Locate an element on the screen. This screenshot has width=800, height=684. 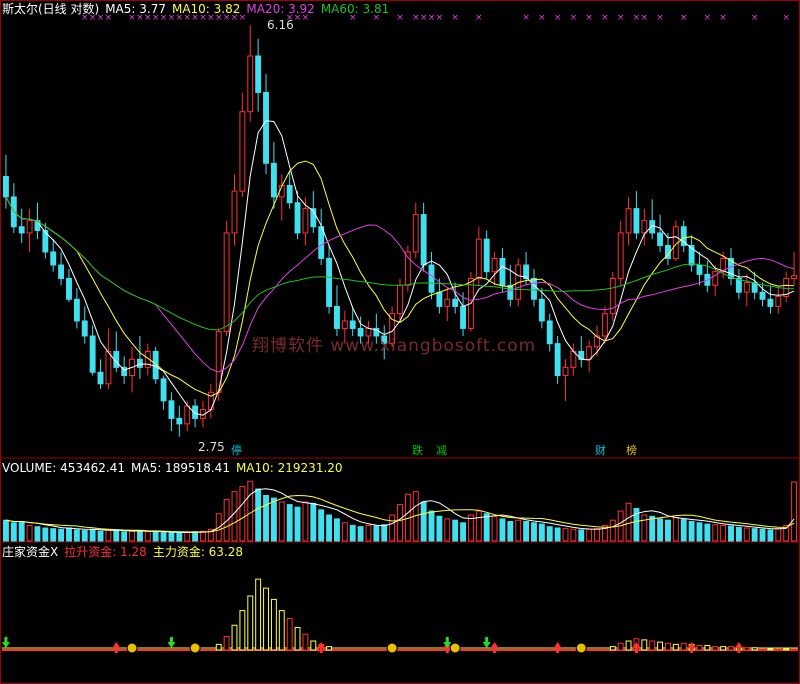
chart-title: 斯太尔(日线 对数) is located at coordinates (51, 9).